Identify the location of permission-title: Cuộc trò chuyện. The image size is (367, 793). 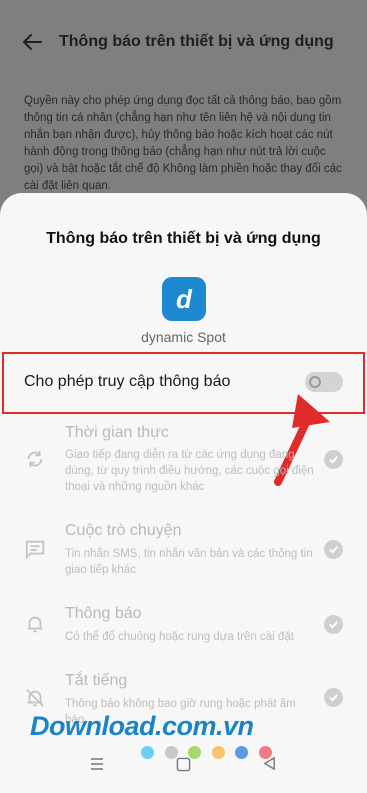
(123, 530).